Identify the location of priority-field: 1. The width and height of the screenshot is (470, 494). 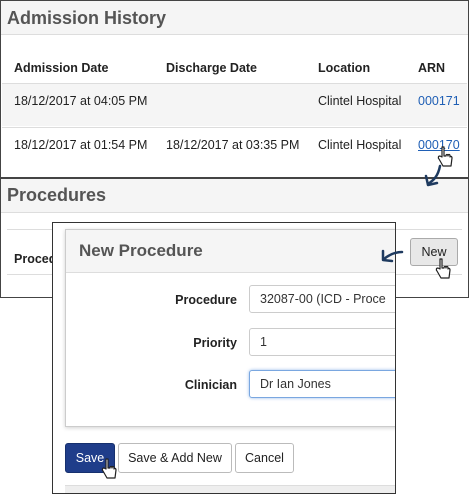
(322, 342).